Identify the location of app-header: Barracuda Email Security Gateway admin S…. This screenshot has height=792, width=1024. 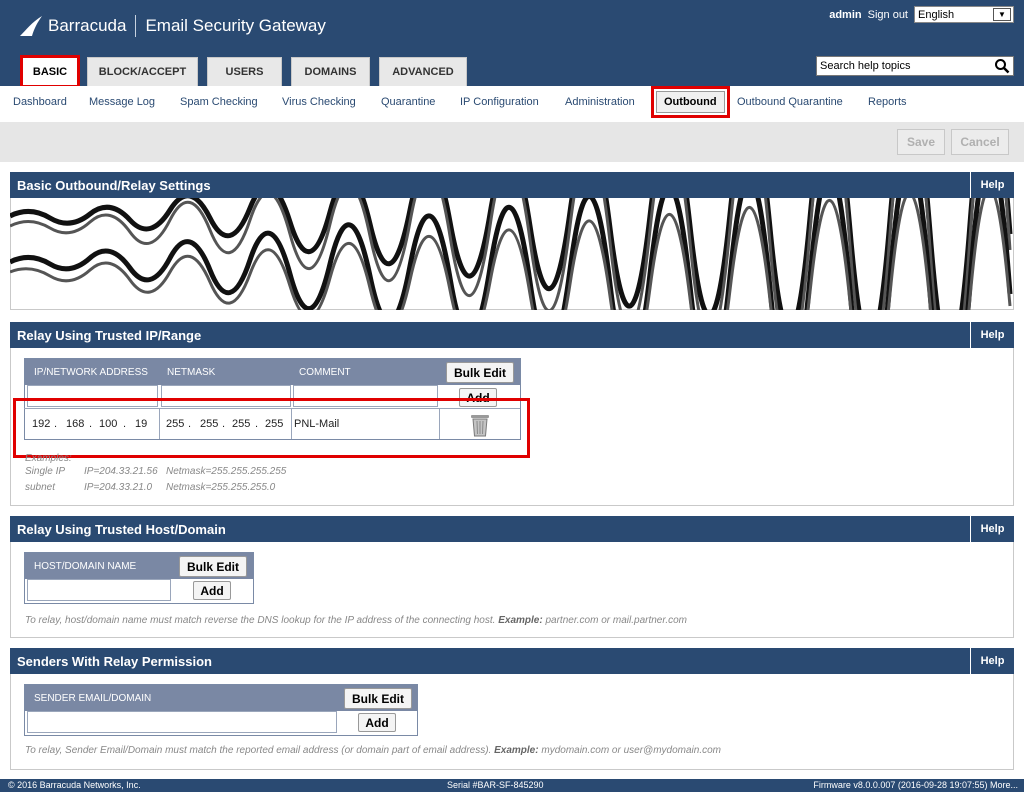
(512, 44).